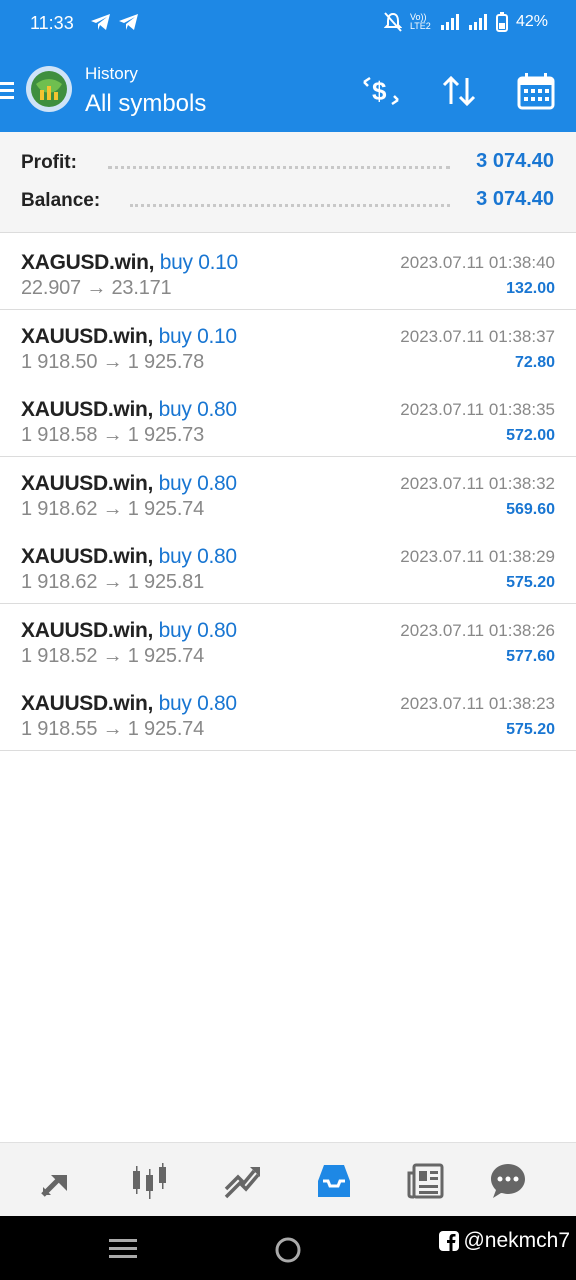 Image resolution: width=576 pixels, height=1280 pixels. What do you see at coordinates (288, 25) in the screenshot?
I see `status-bar: 11:33 Vo)) LTE2 42%` at bounding box center [288, 25].